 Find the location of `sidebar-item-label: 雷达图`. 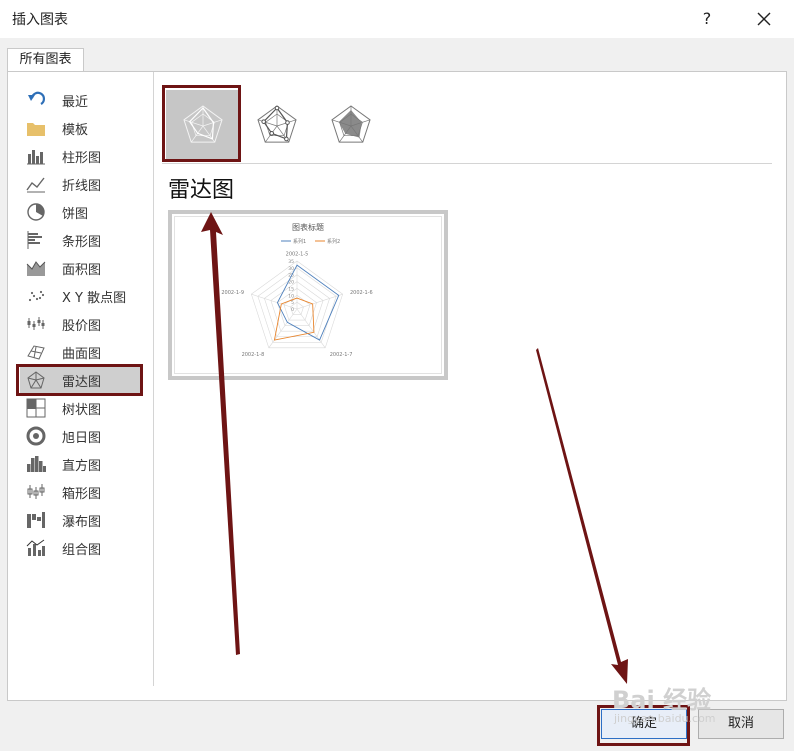

sidebar-item-label: 雷达图 is located at coordinates (82, 382).